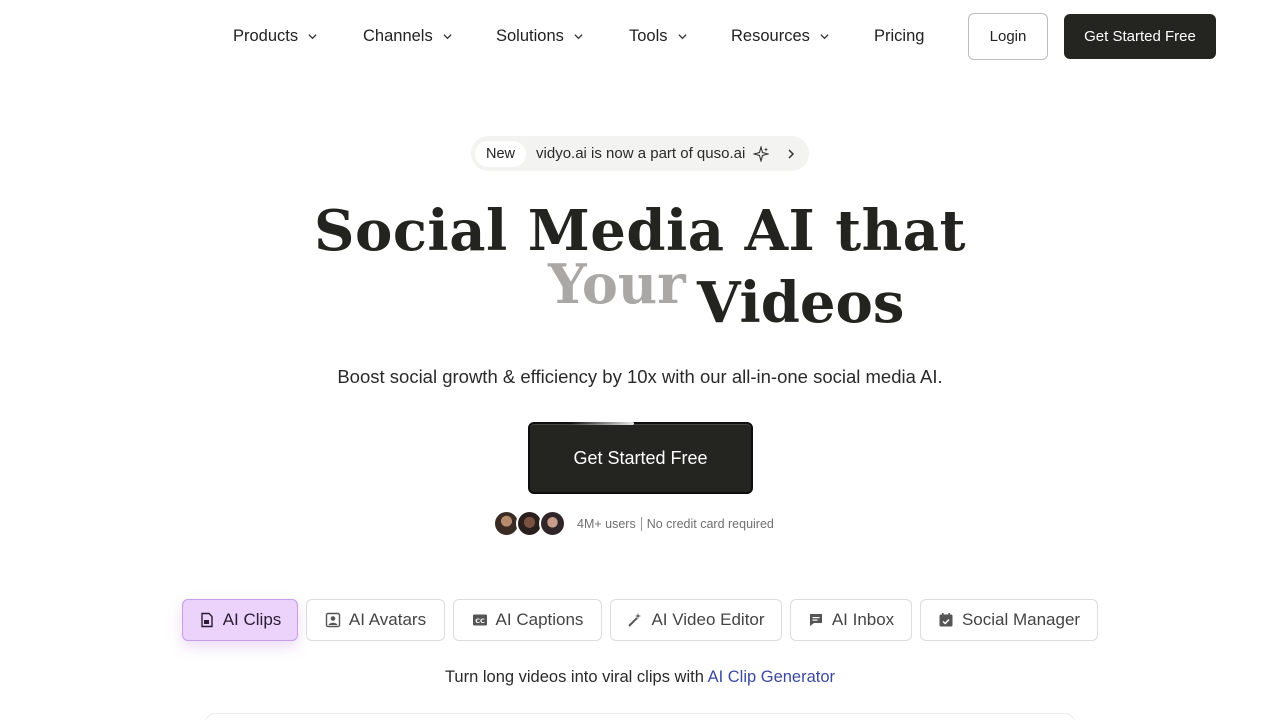 Image resolution: width=1280 pixels, height=720 pixels. I want to click on nav-resources: Resources, so click(780, 36).